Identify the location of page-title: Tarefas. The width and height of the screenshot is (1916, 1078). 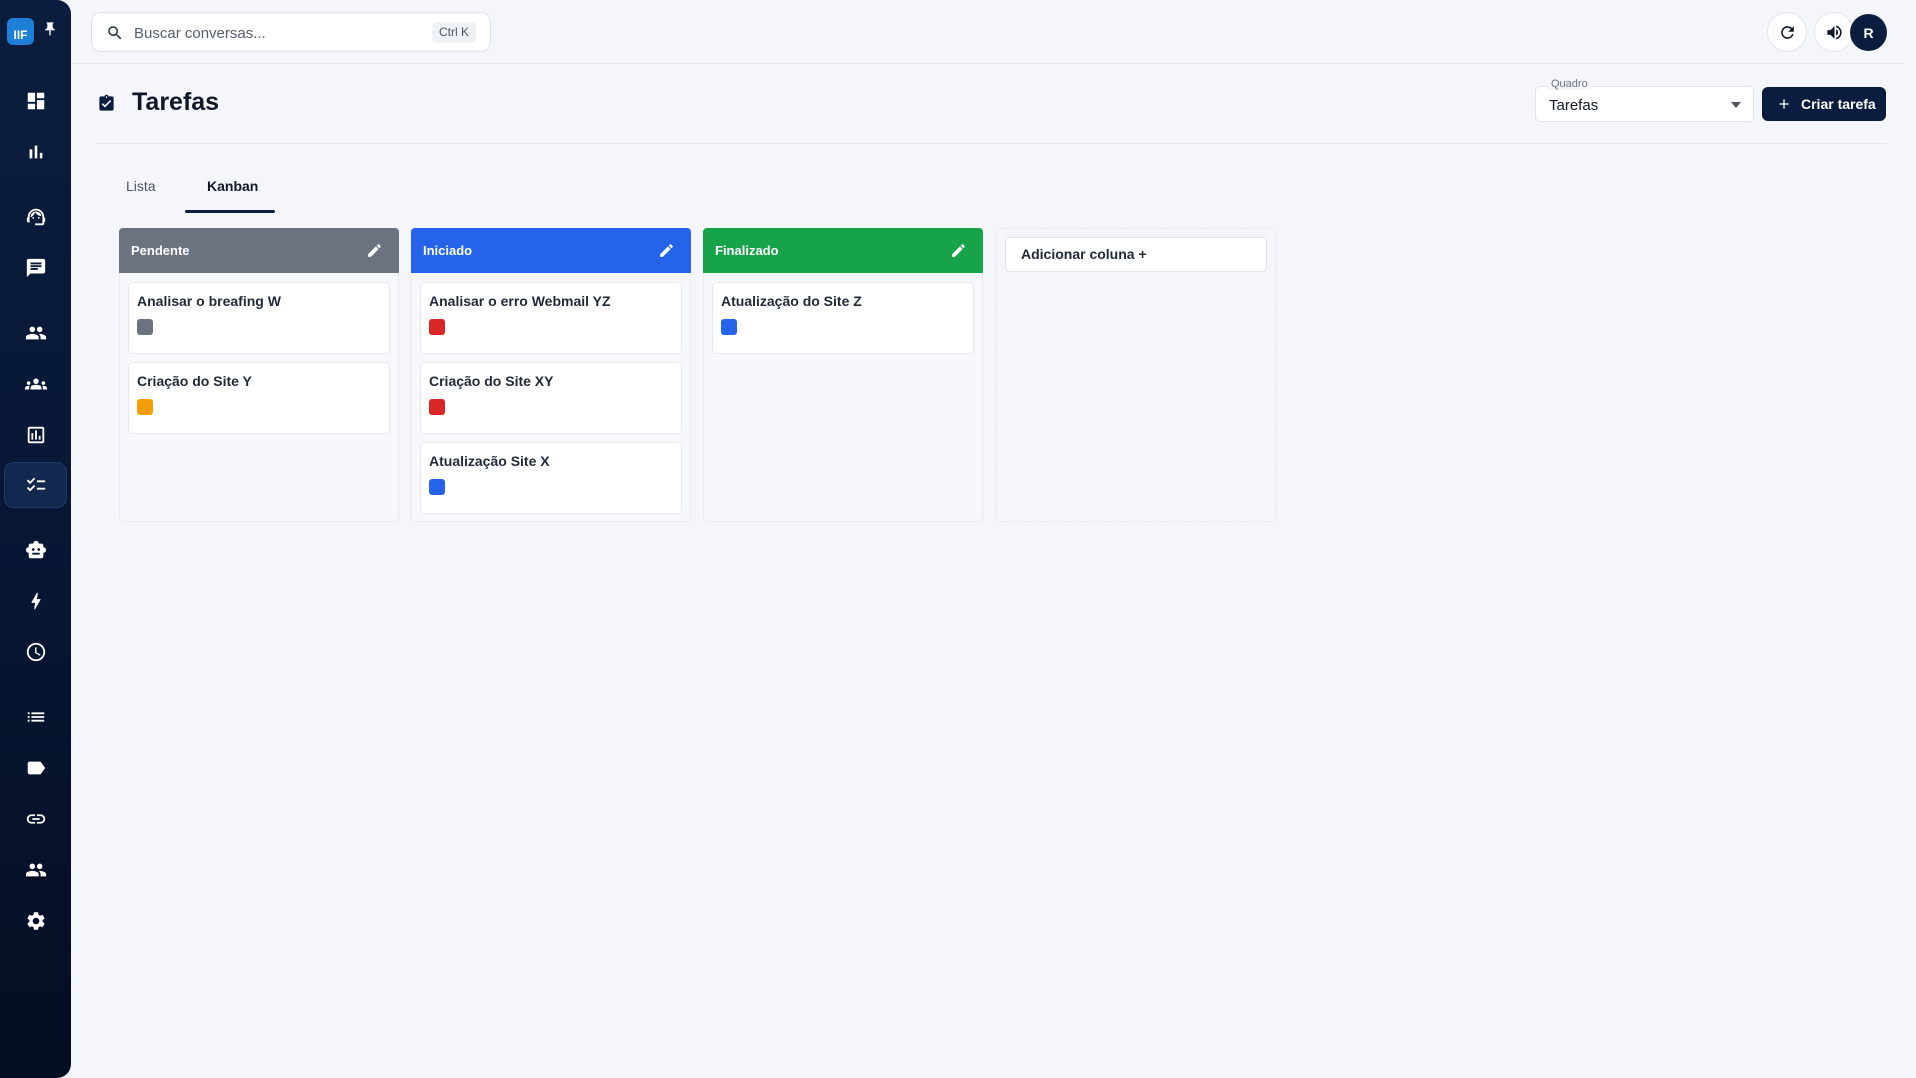
(176, 102).